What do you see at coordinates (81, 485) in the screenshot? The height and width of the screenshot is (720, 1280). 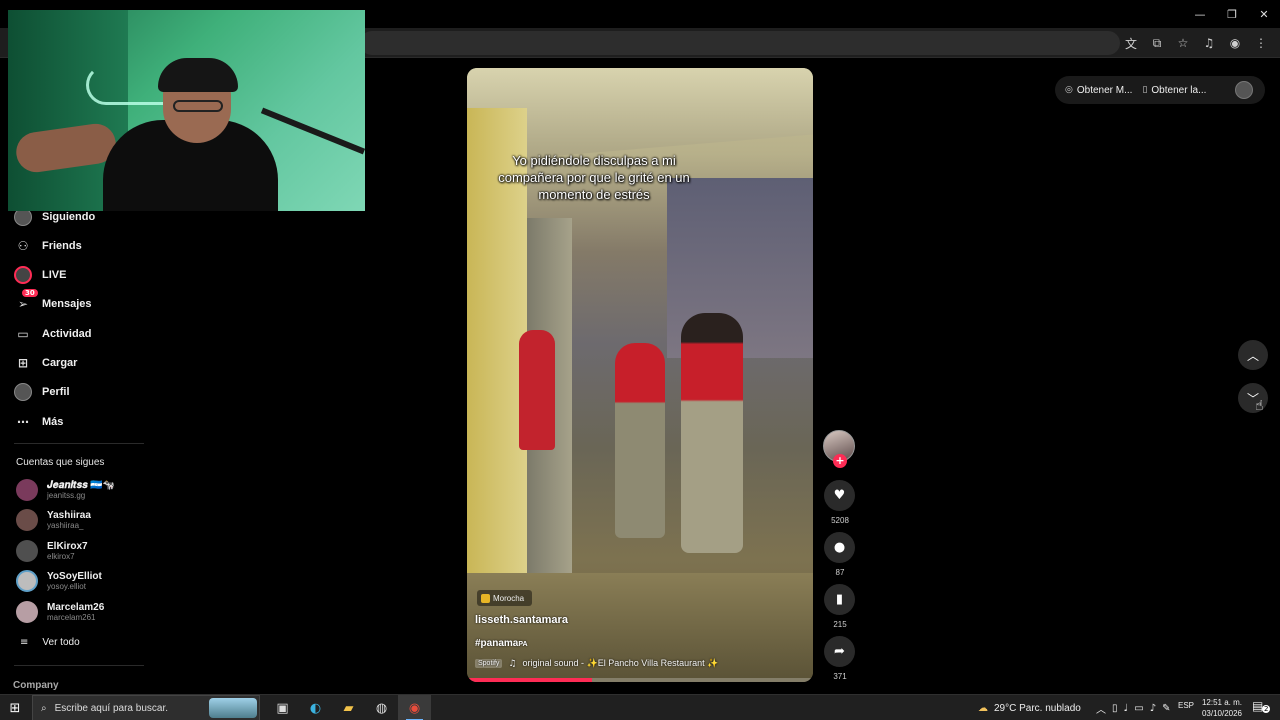 I see `account-name: 𝑱𝒆𝒂𝒏𝒊𝒕𝒔𝒔 🇭🇳🐄` at bounding box center [81, 485].